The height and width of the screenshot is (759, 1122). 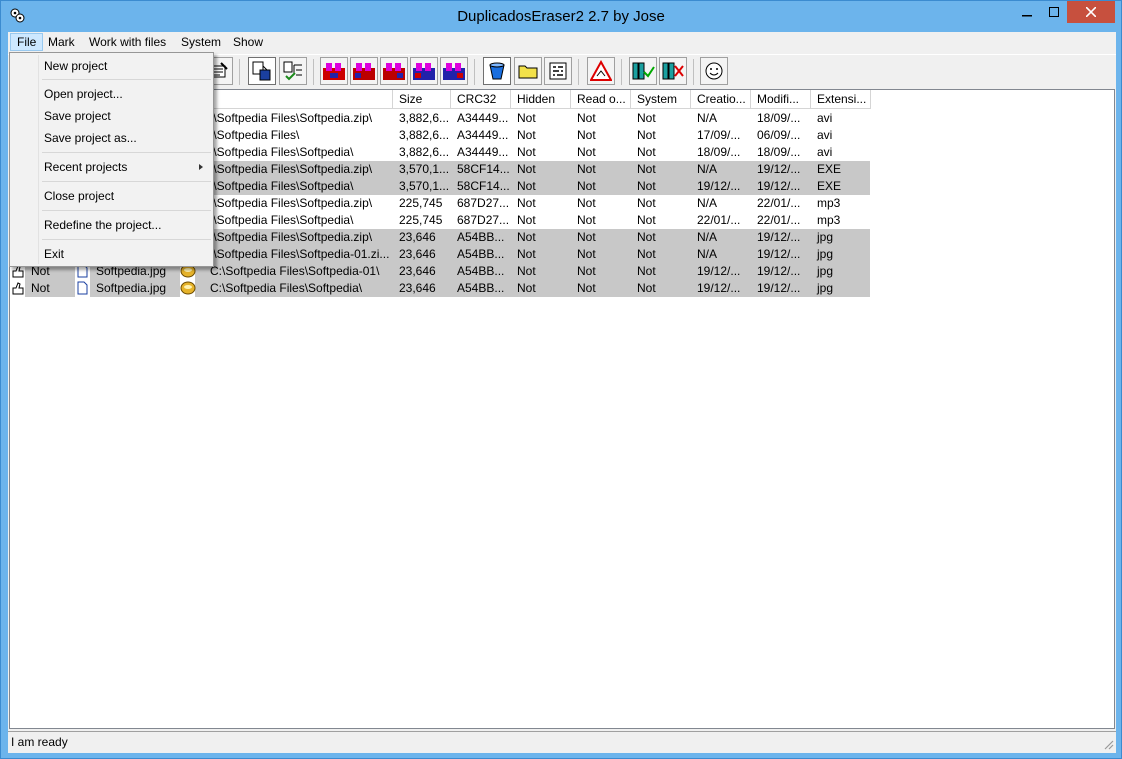 I want to click on minimize-icon, so click(x=1027, y=16).